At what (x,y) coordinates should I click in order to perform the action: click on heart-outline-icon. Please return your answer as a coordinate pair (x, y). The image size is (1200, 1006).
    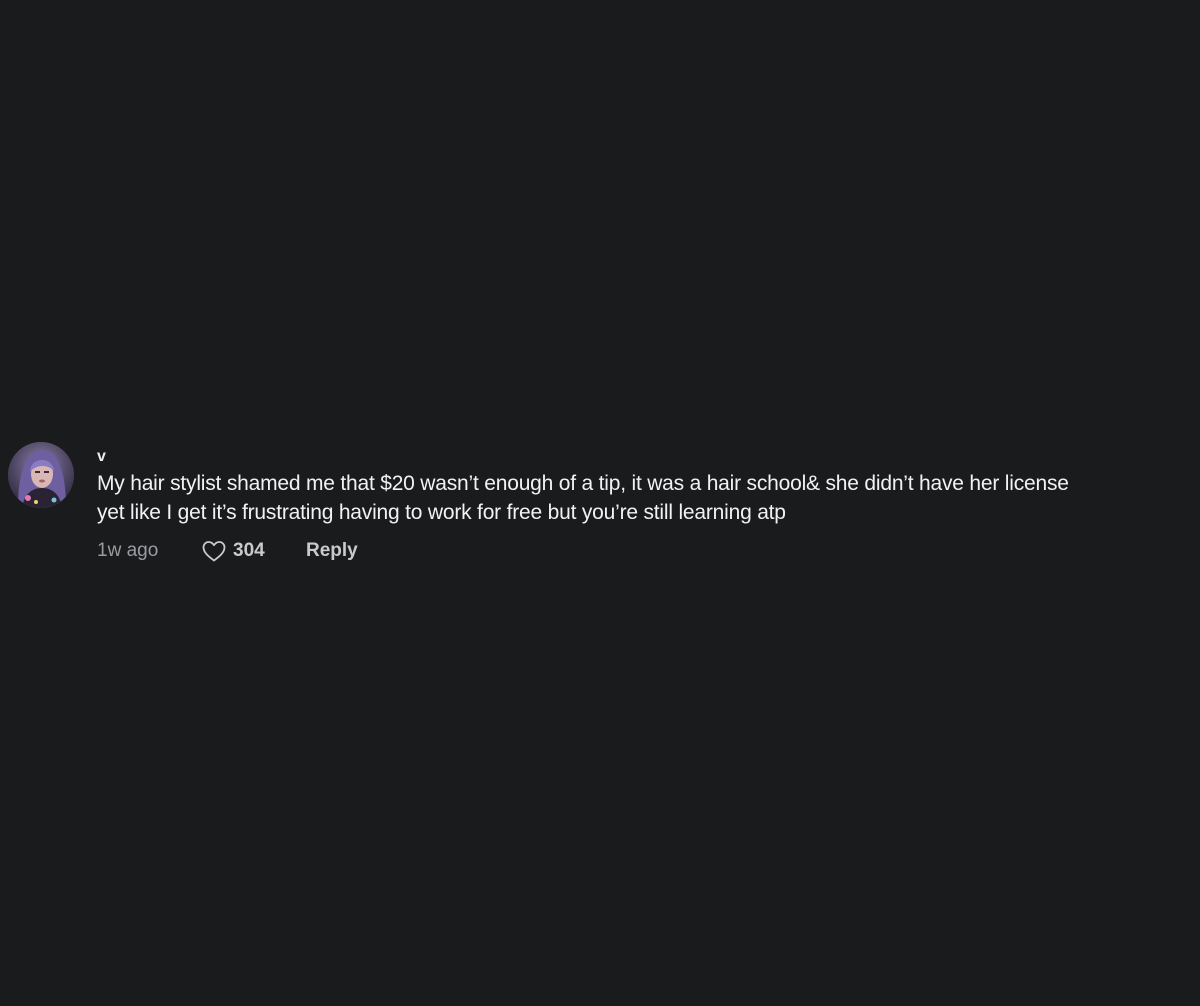
    Looking at the image, I should click on (214, 551).